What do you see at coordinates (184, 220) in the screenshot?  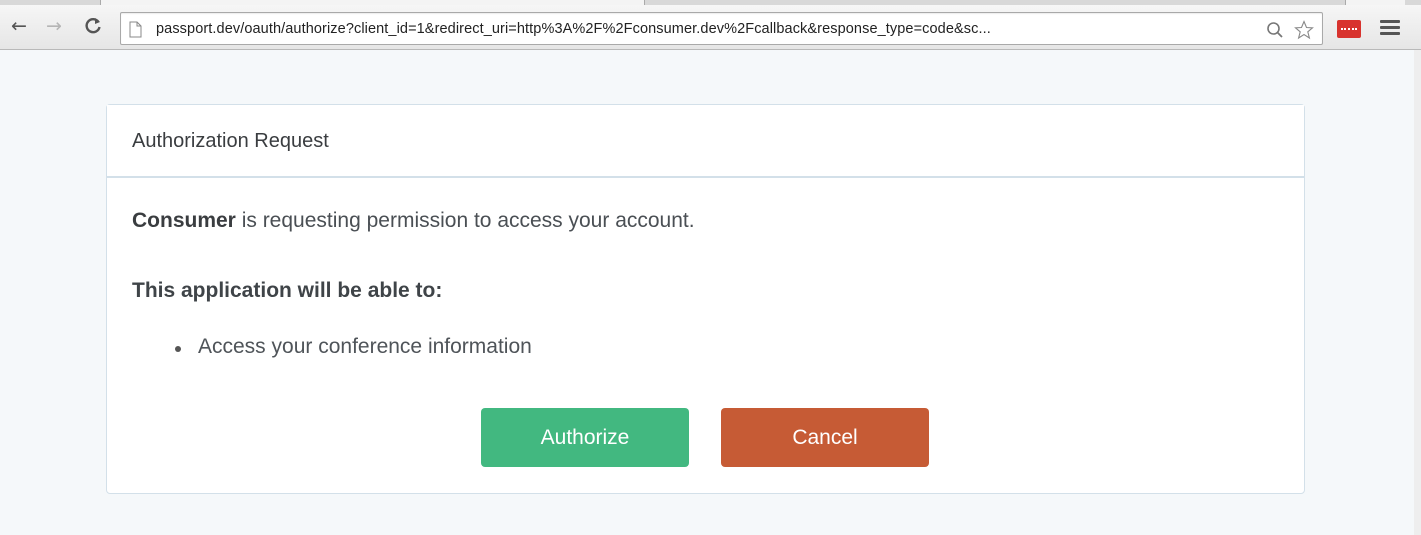 I see `client-name: Consumer` at bounding box center [184, 220].